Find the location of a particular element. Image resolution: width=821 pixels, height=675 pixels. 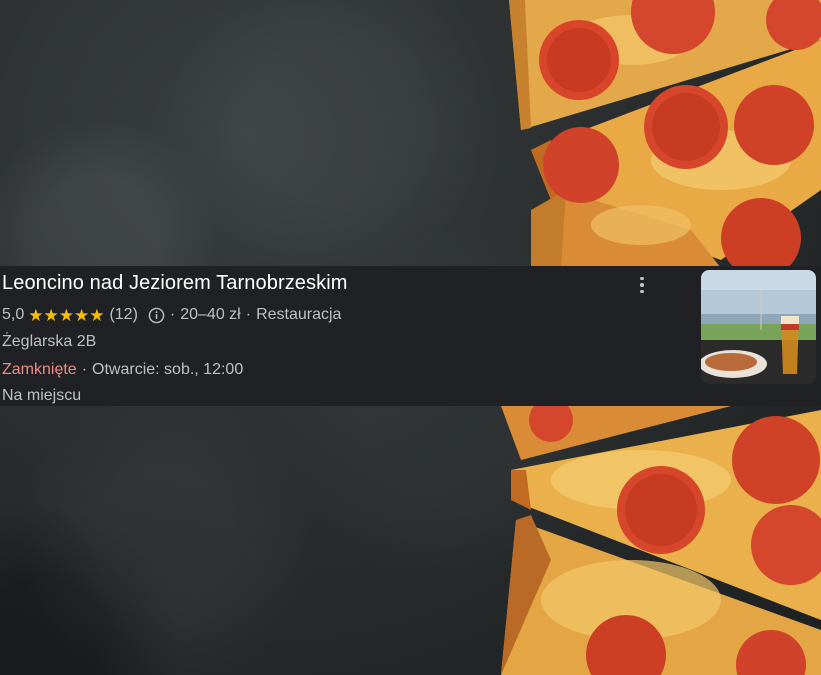

open-status: Zamknięte is located at coordinates (39, 369).